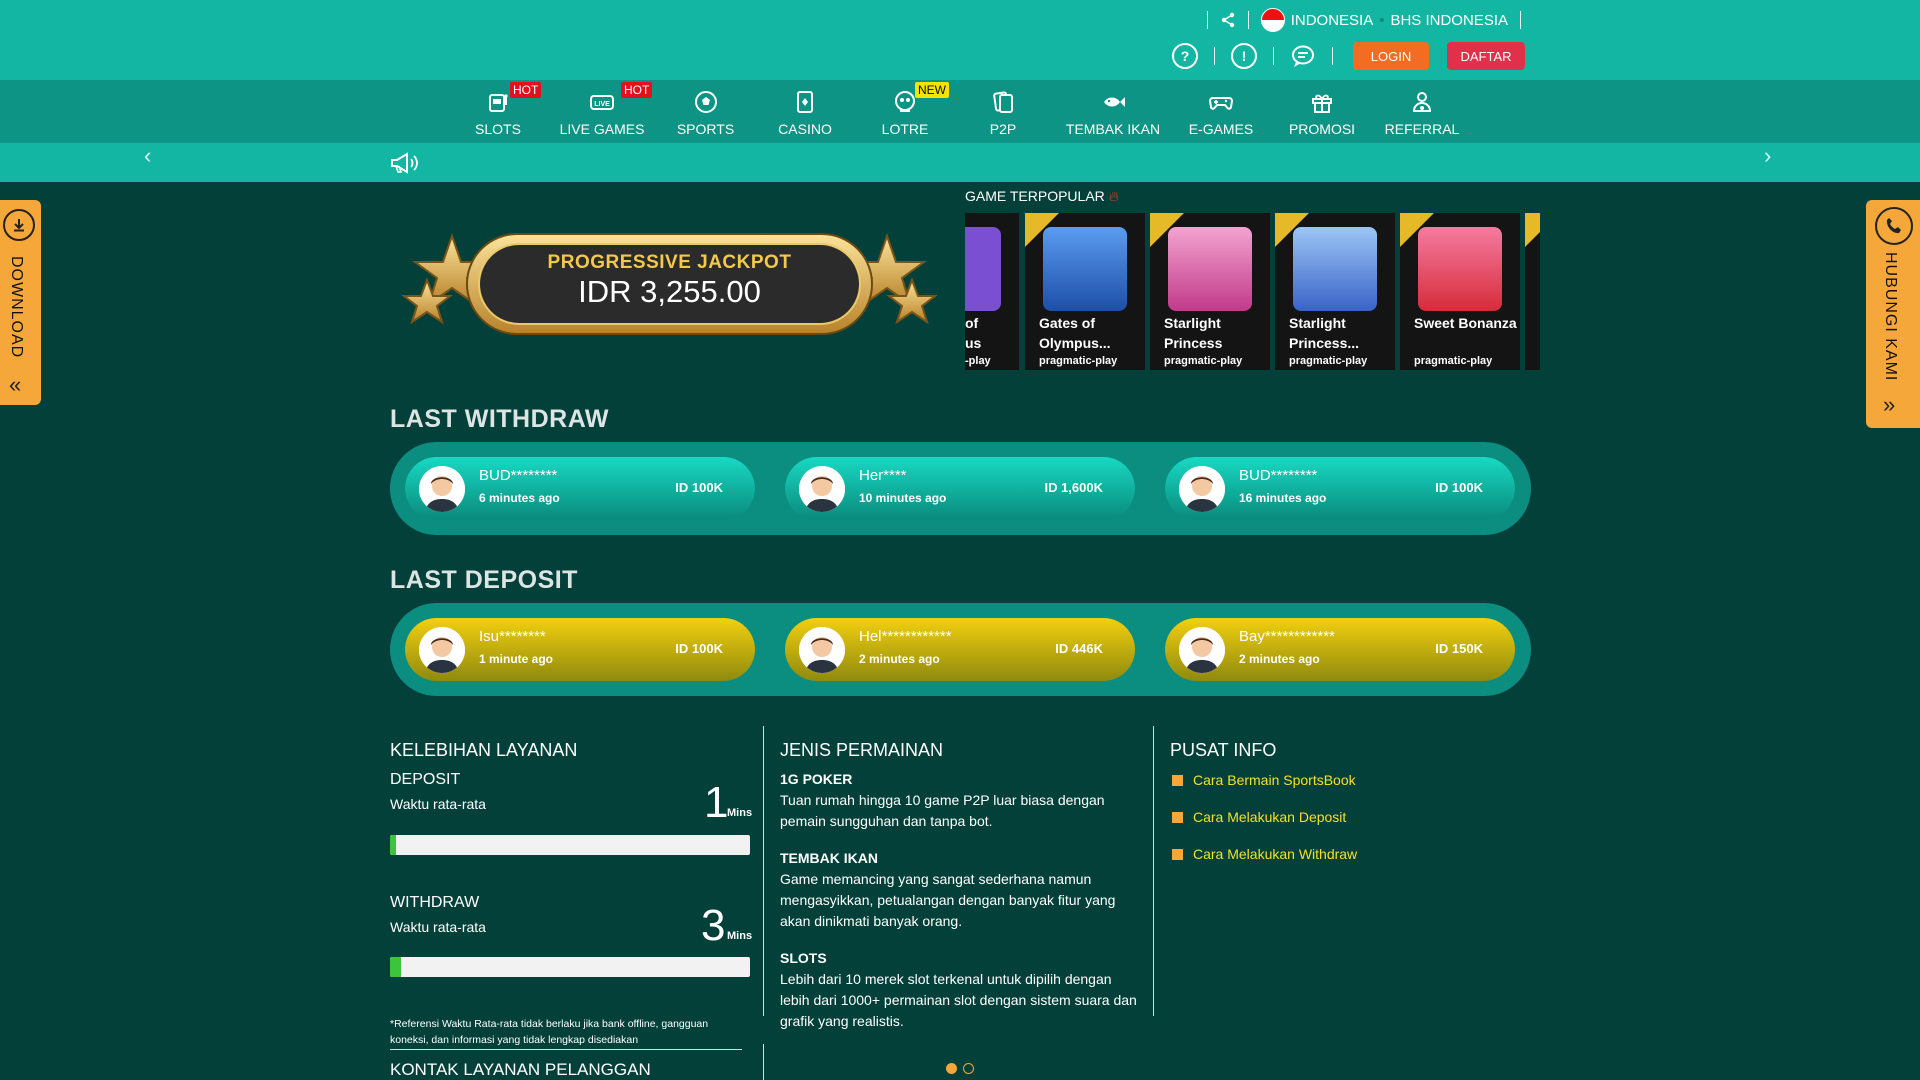  Describe the element at coordinates (1244, 56) in the screenshot. I see `info-icon: !` at that location.